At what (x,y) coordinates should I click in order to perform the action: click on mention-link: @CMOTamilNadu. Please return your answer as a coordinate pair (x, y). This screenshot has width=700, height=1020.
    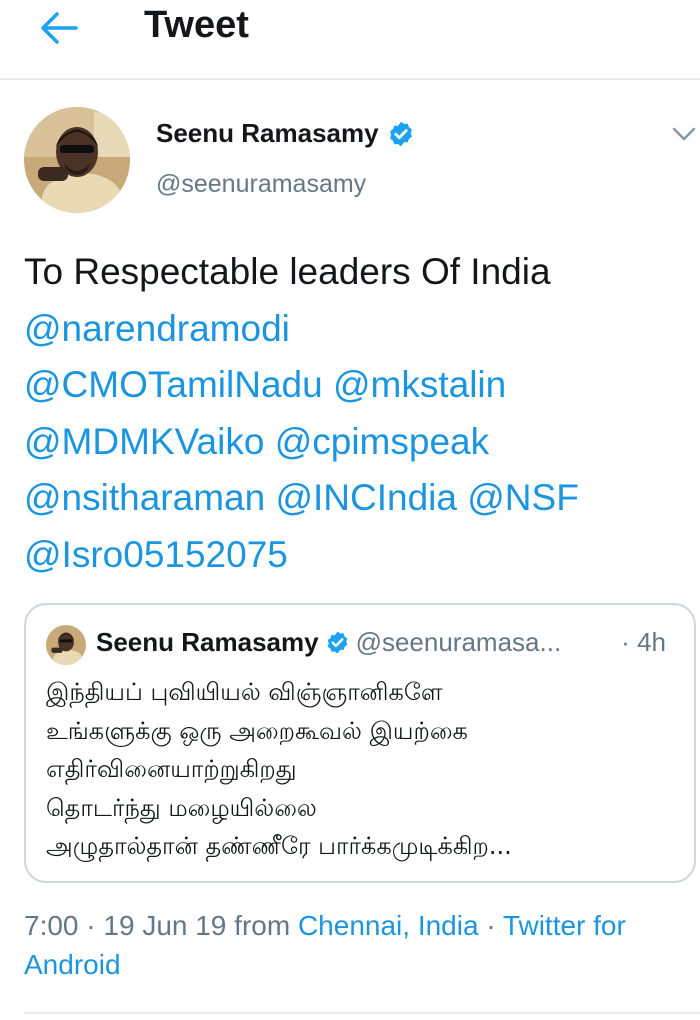
    Looking at the image, I should click on (173, 384).